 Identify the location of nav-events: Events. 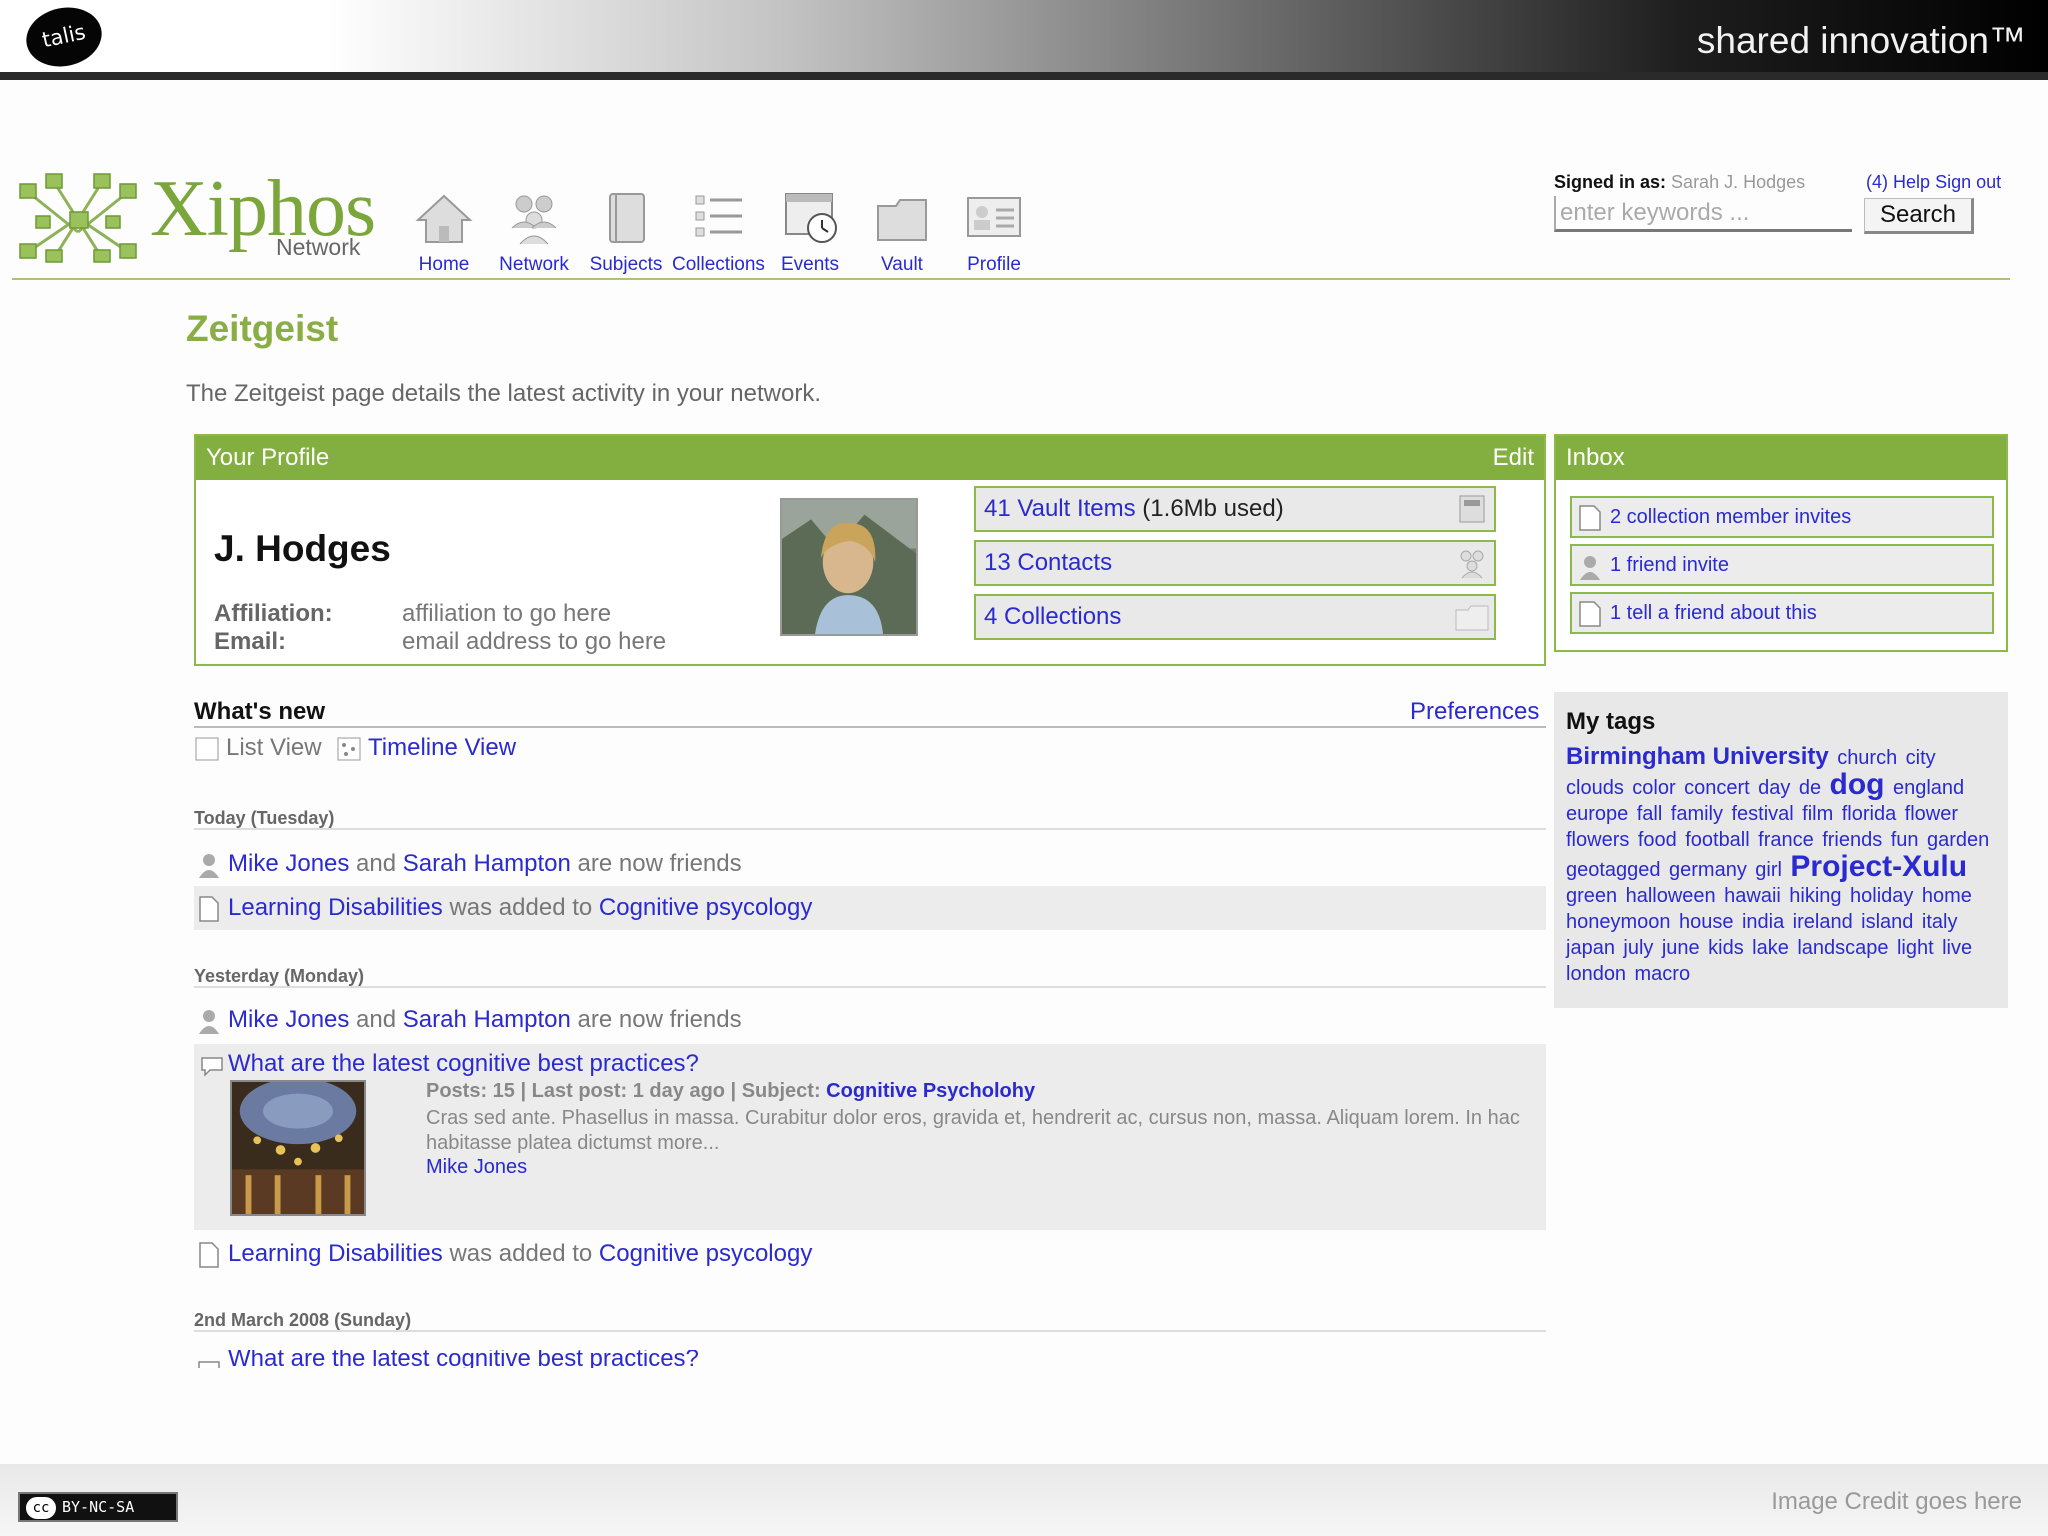
(810, 233).